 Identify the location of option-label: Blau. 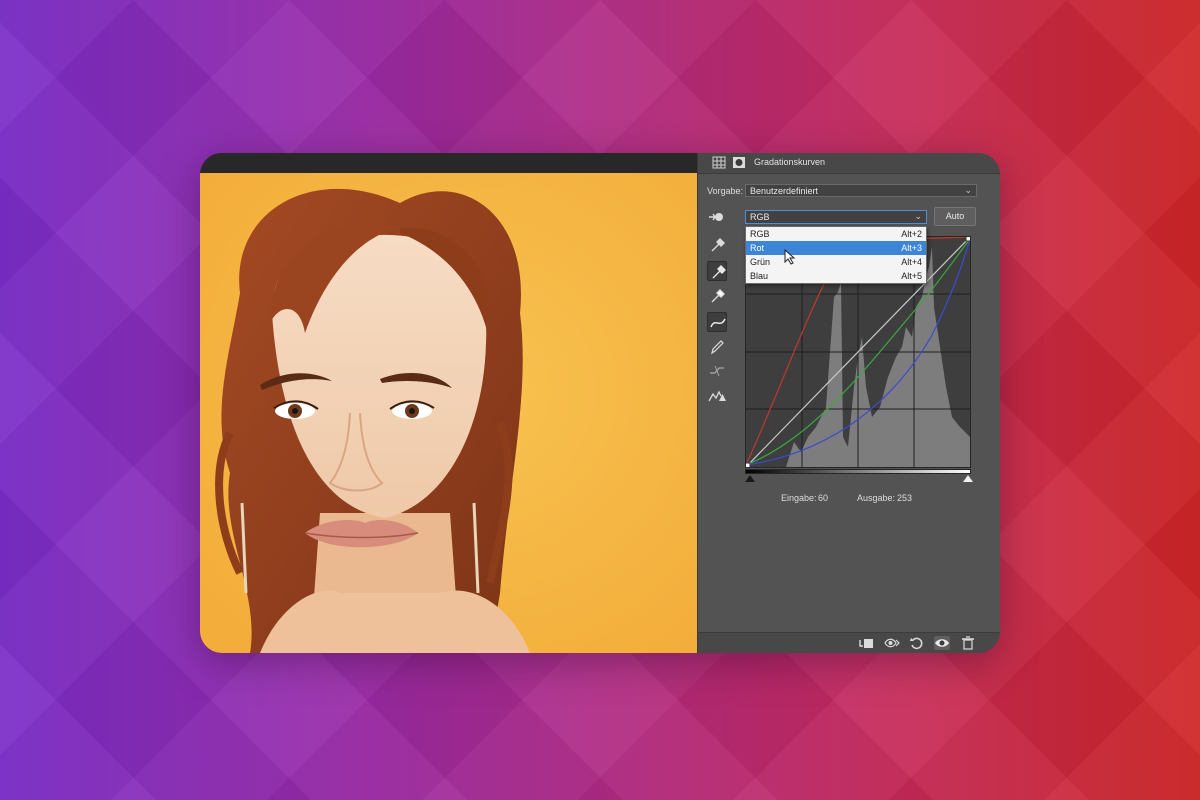
(759, 276).